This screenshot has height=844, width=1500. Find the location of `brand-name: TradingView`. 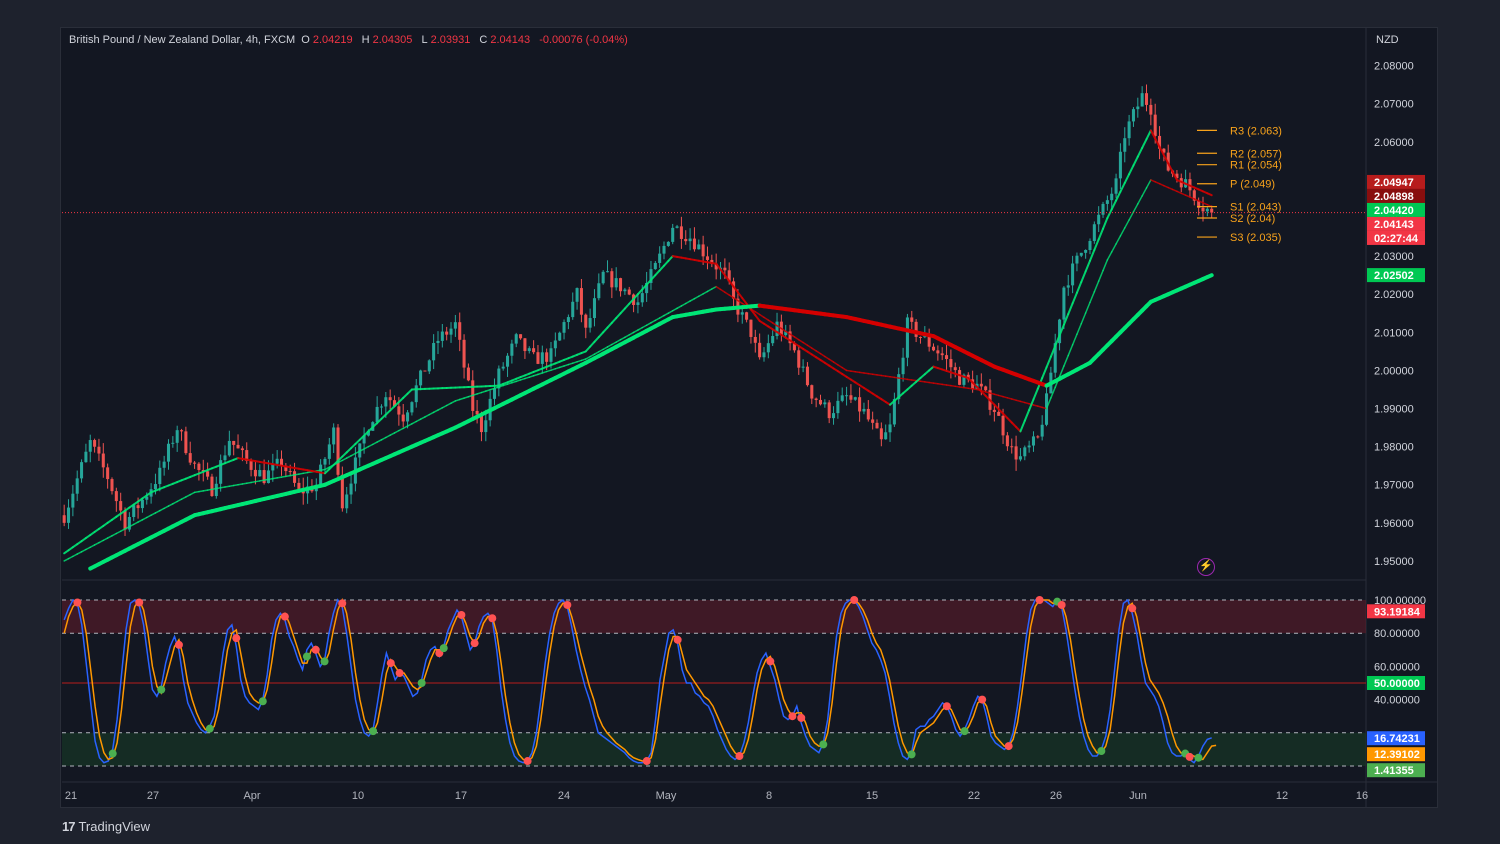

brand-name: TradingView is located at coordinates (114, 826).